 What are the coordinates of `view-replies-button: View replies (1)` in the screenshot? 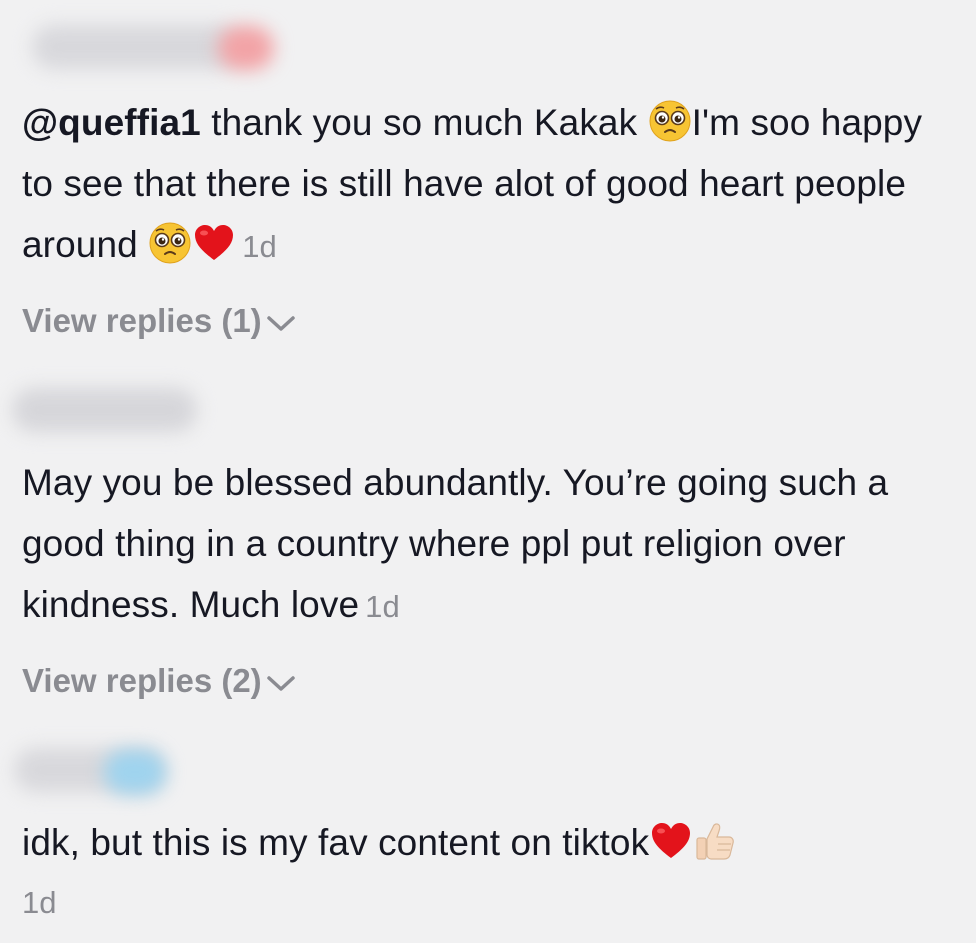 It's located at (159, 321).